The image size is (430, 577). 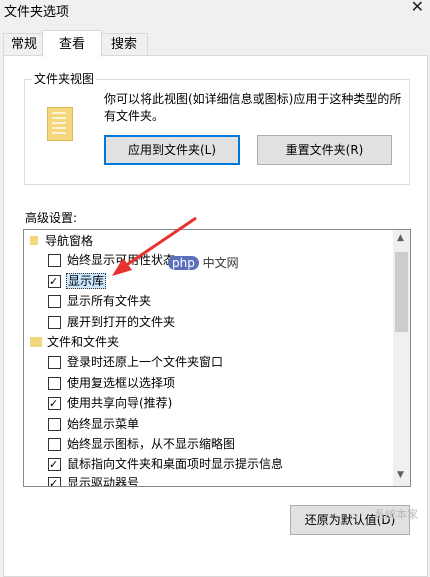 I want to click on tab-view: 查看, so click(x=72, y=43).